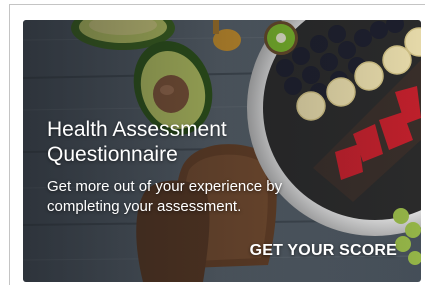 This screenshot has width=425, height=285. Describe the element at coordinates (323, 251) in the screenshot. I see `get-score-link: GET YOUR SCORE` at that location.